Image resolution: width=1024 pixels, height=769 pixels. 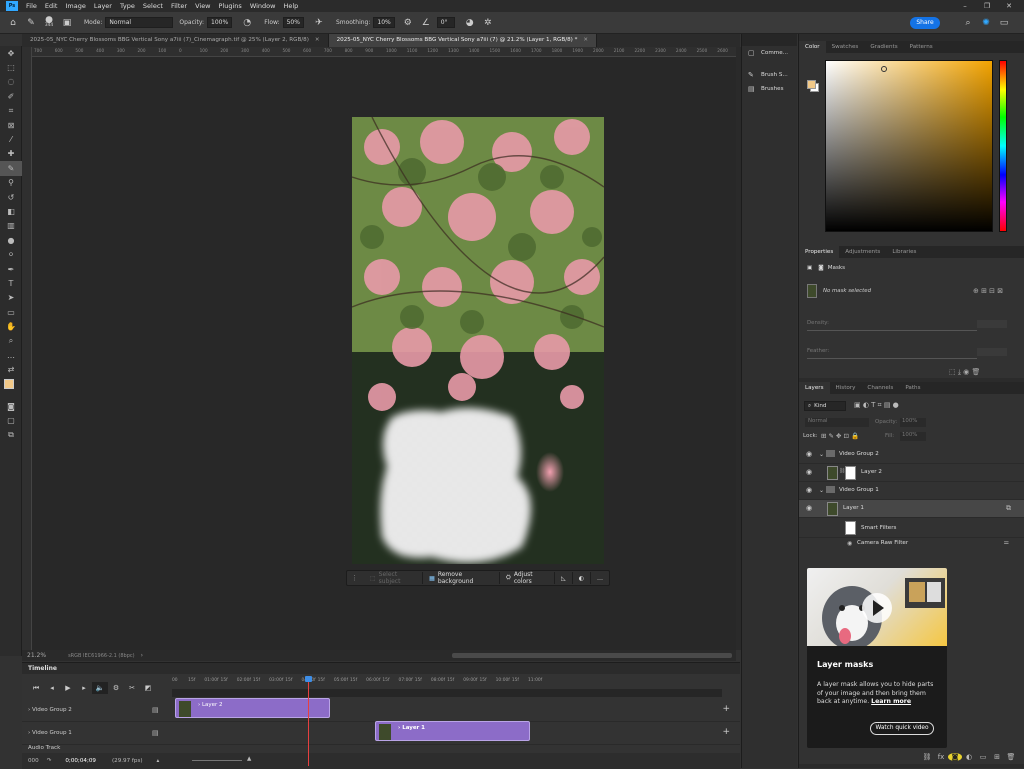 What do you see at coordinates (837, 422) in the screenshot?
I see `blend-mode-select: Normal` at bounding box center [837, 422].